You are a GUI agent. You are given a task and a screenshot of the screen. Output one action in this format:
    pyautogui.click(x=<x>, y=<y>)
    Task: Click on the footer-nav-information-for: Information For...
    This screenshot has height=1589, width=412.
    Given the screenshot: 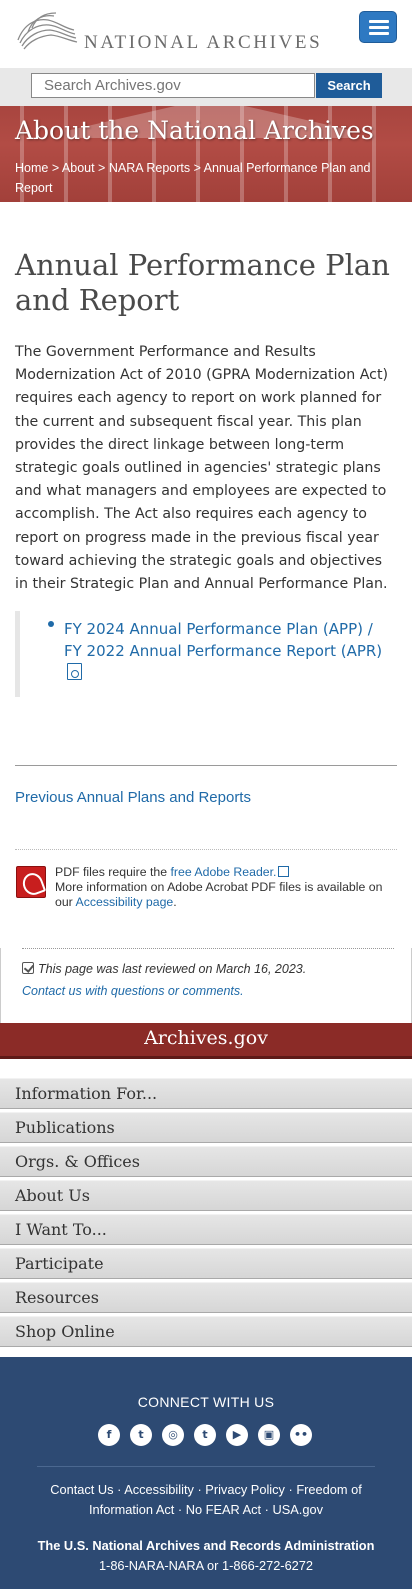 What is the action you would take?
    pyautogui.click(x=206, y=1093)
    